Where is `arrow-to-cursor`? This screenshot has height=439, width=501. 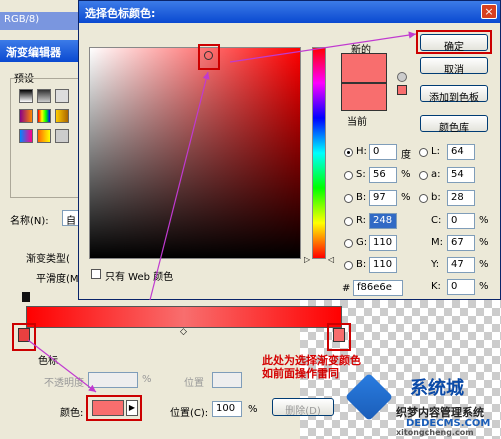
arrow-to-cursor is located at coordinates (179, 186).